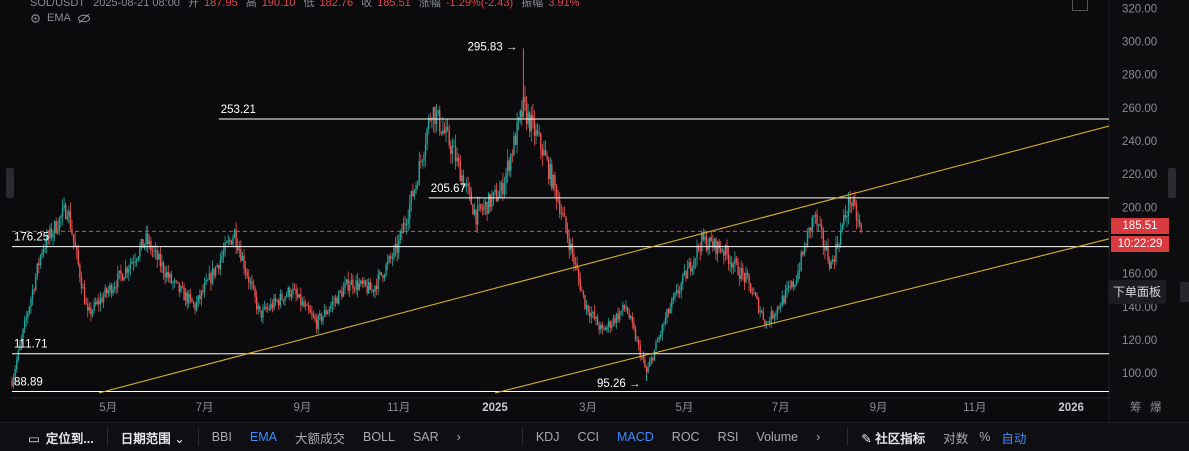 This screenshot has width=1189, height=451. What do you see at coordinates (893, 437) in the screenshot?
I see `community-indicators-button: ✎ 社区指标` at bounding box center [893, 437].